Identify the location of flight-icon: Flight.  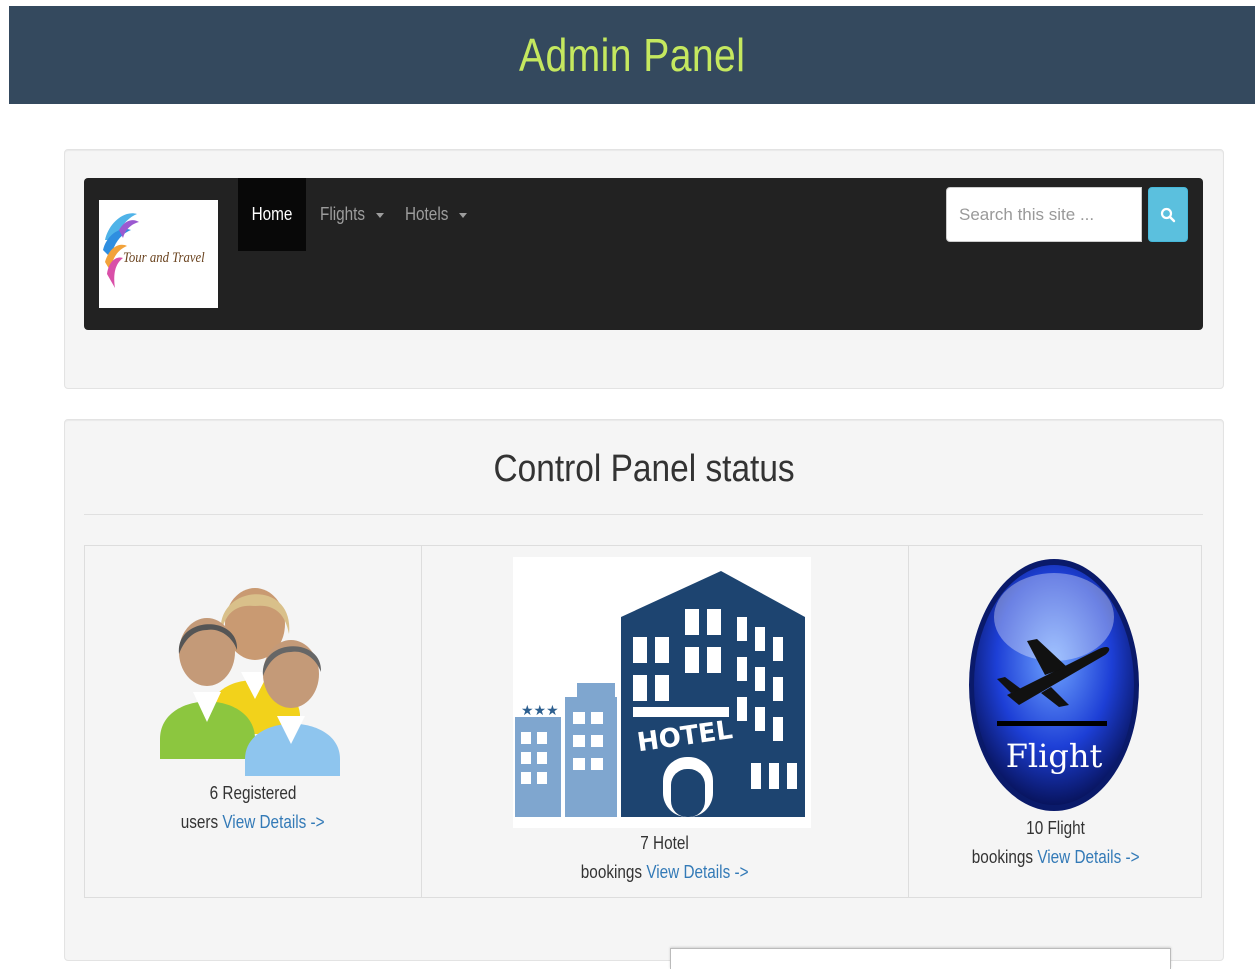
(1054, 685).